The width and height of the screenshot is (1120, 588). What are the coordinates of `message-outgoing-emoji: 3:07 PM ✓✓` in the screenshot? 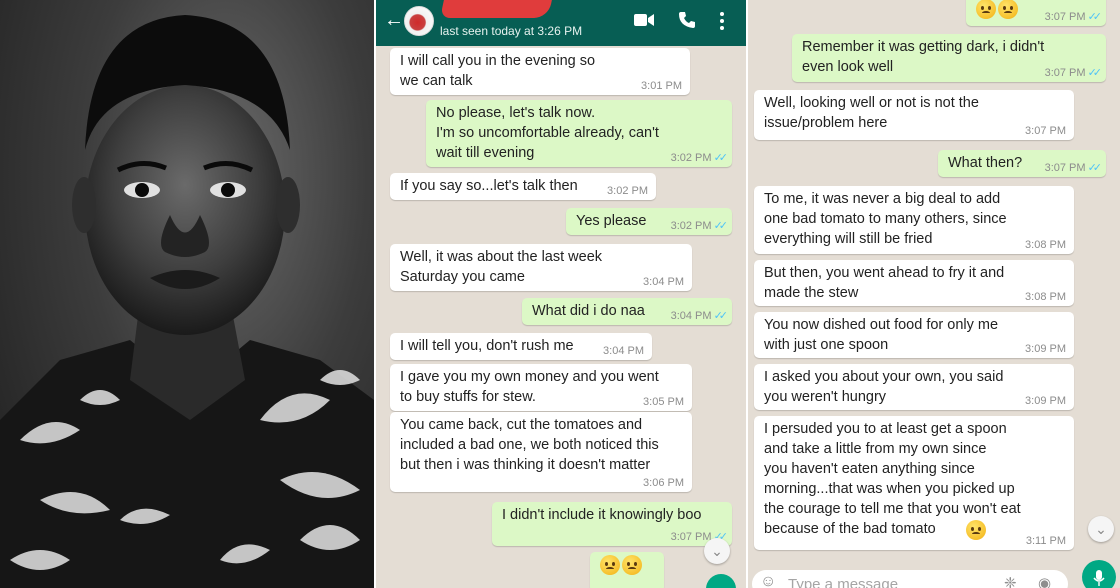 It's located at (1036, 13).